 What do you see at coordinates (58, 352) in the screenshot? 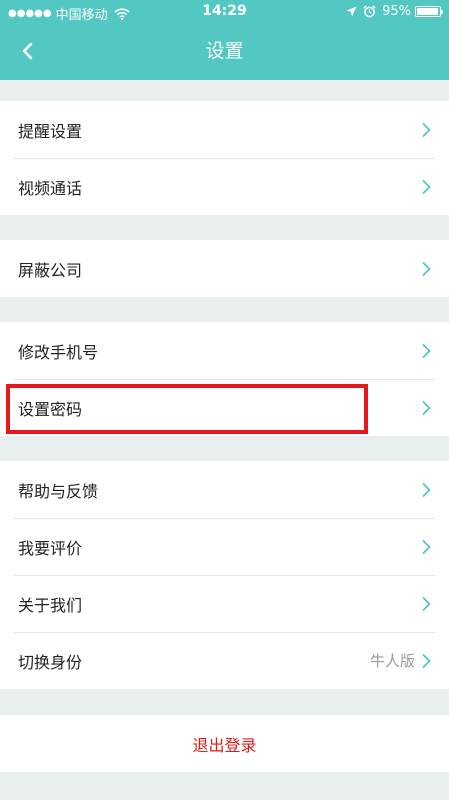
I see `settings-item-label: 修改手机号` at bounding box center [58, 352].